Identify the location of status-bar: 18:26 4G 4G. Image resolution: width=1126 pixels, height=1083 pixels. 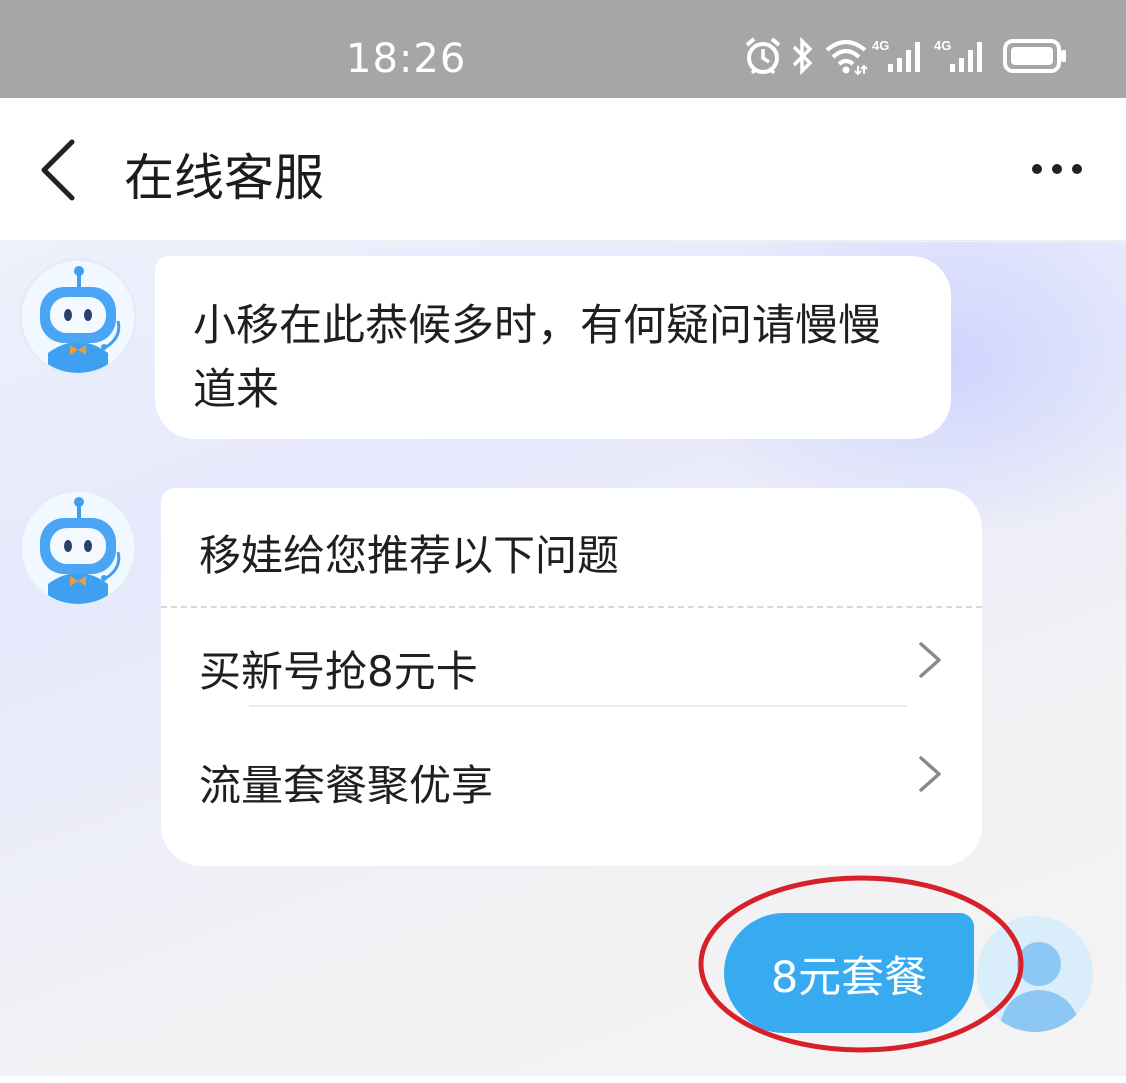
(563, 49).